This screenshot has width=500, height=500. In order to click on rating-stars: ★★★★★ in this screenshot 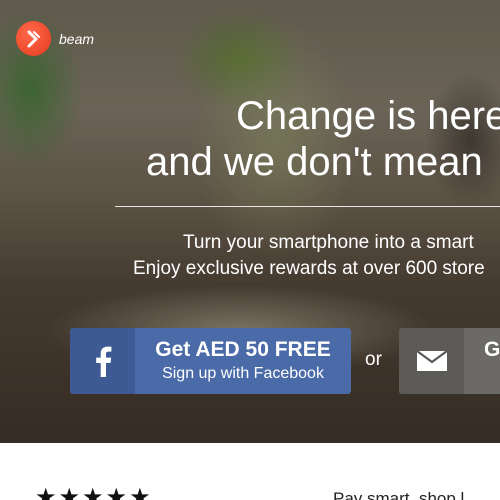, I will do `click(94, 491)`.